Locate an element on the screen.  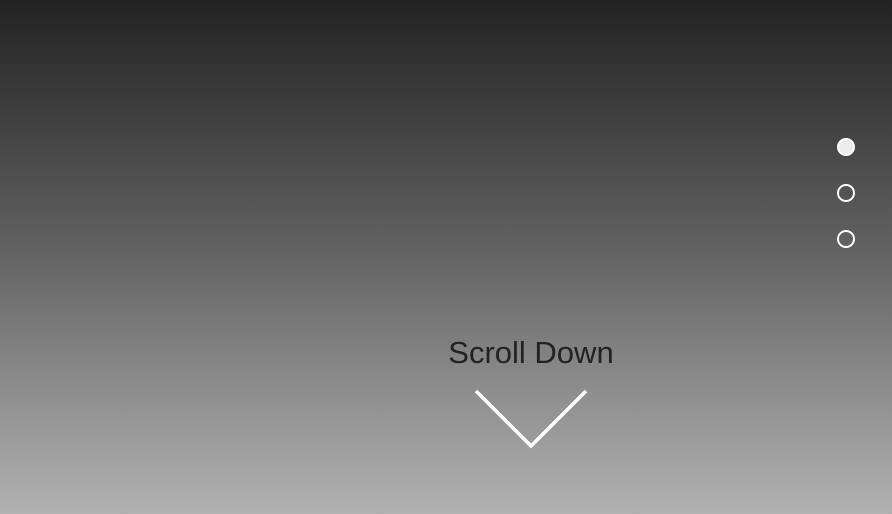
section-nav is located at coordinates (848, 193).